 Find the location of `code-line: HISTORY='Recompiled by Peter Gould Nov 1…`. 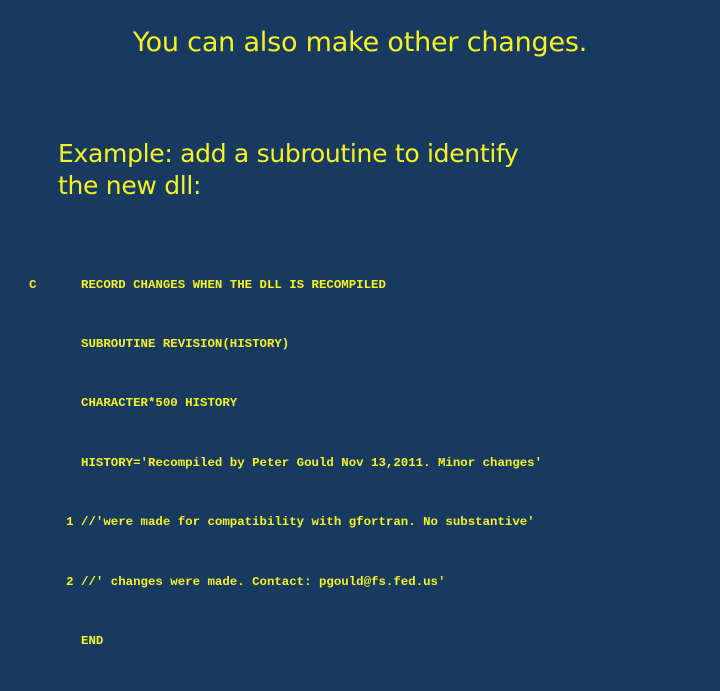

code-line: HISTORY='Recompiled by Peter Gould Nov 1… is located at coordinates (286, 462).